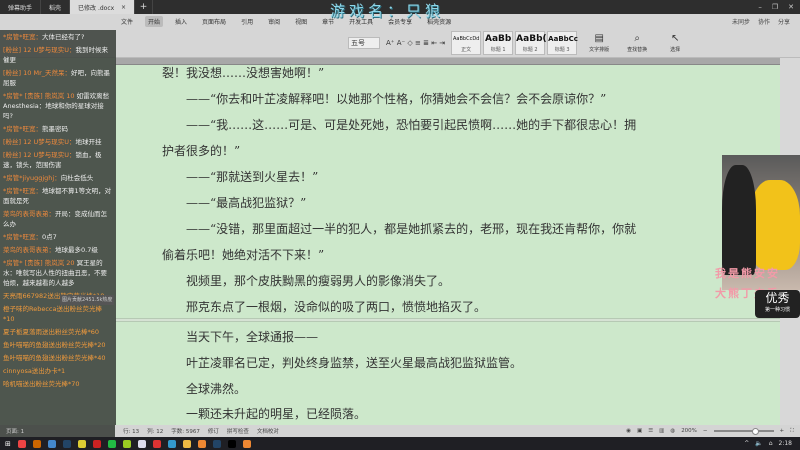  What do you see at coordinates (628, 431) in the screenshot?
I see `eye-protection-icon: ◉` at bounding box center [628, 431].